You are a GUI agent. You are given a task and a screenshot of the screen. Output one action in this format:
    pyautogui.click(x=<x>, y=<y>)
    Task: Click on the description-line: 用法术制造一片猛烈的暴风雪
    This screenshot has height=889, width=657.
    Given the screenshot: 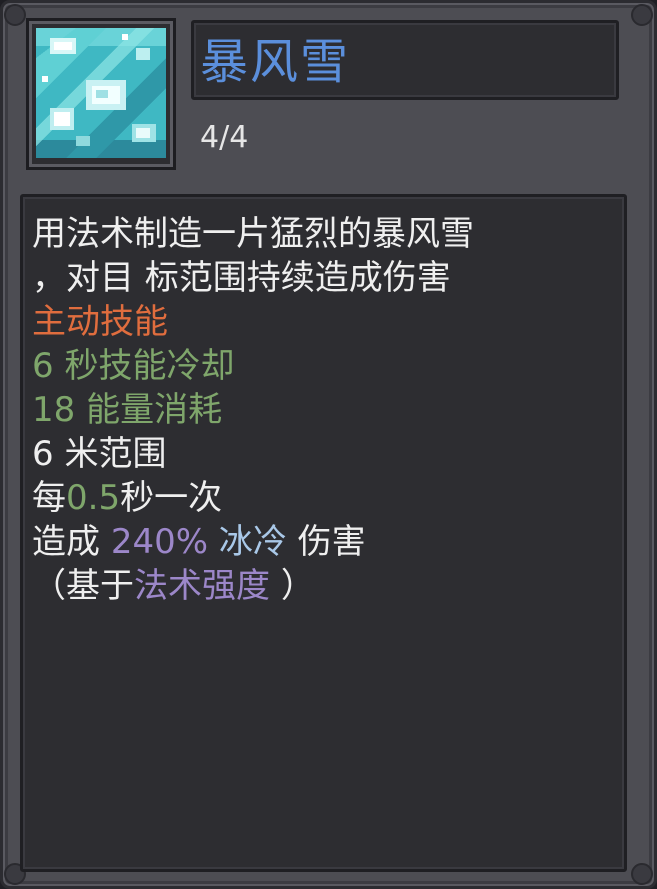 What is the action you would take?
    pyautogui.click(x=253, y=234)
    